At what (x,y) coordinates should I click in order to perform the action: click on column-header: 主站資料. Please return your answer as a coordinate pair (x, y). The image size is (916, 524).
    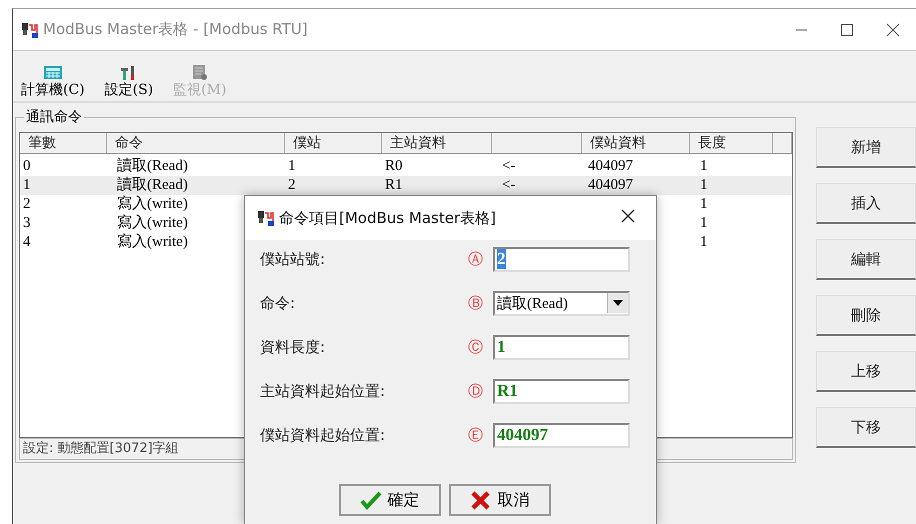
    Looking at the image, I should click on (437, 143).